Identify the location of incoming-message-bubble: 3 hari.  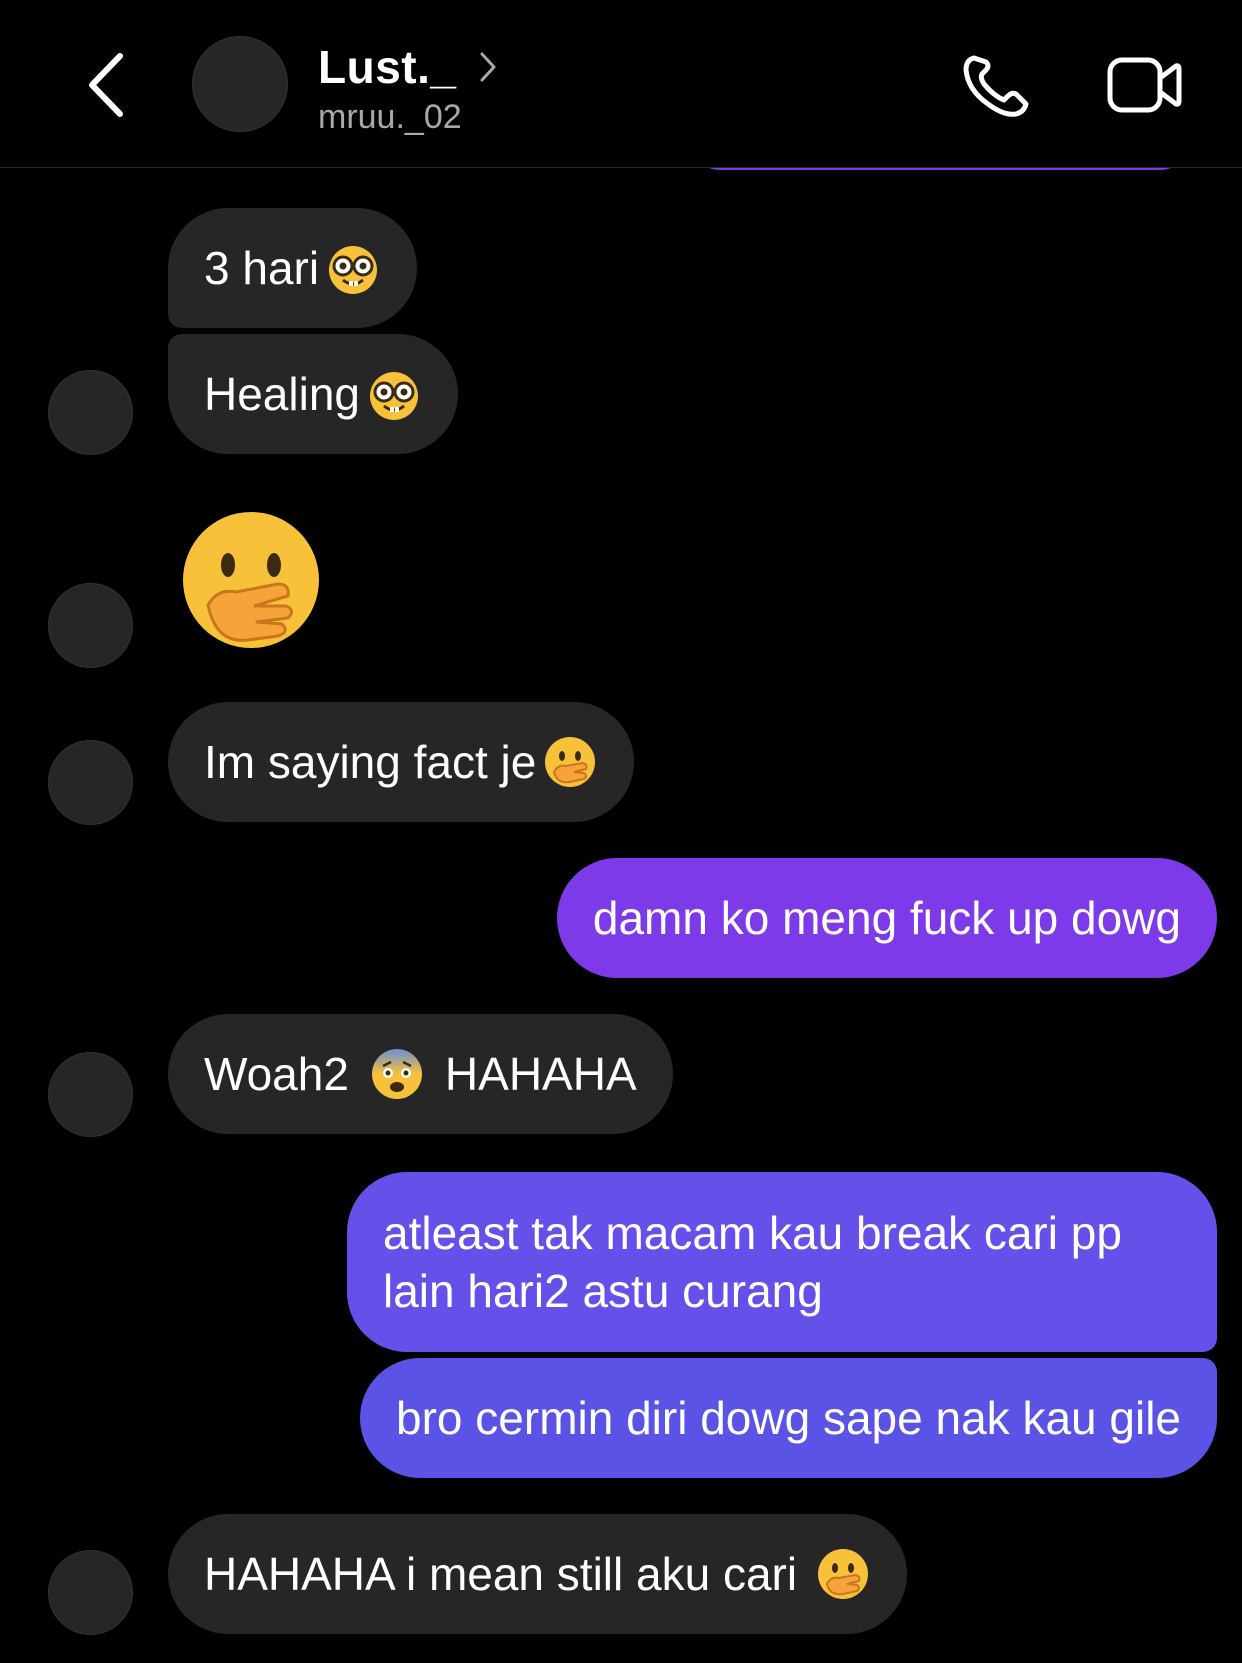
(293, 268).